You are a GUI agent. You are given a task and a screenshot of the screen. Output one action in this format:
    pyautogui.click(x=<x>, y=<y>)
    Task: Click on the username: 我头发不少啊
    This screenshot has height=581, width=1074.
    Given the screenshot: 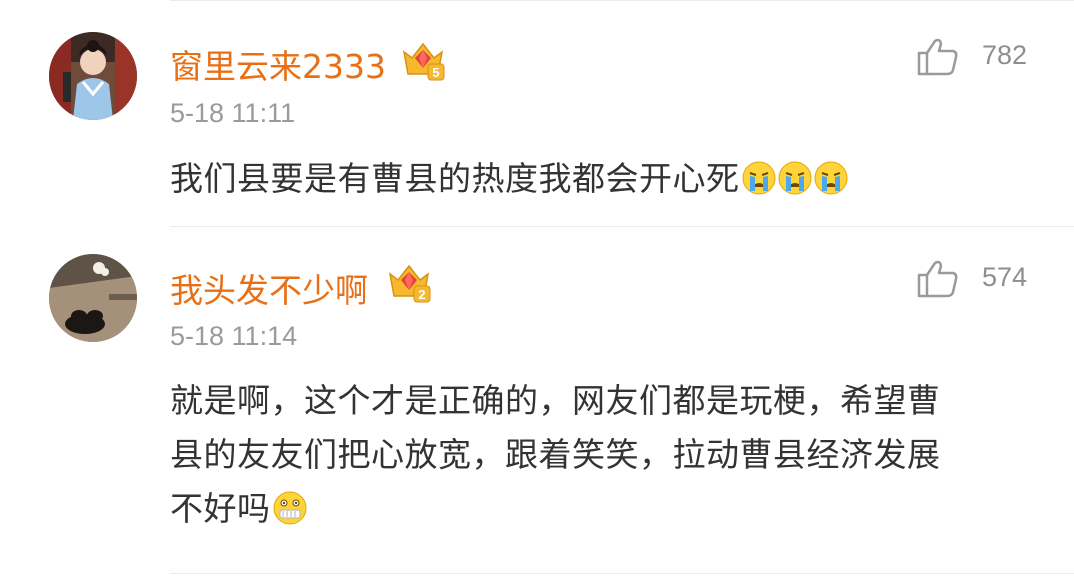 What is the action you would take?
    pyautogui.click(x=269, y=288)
    